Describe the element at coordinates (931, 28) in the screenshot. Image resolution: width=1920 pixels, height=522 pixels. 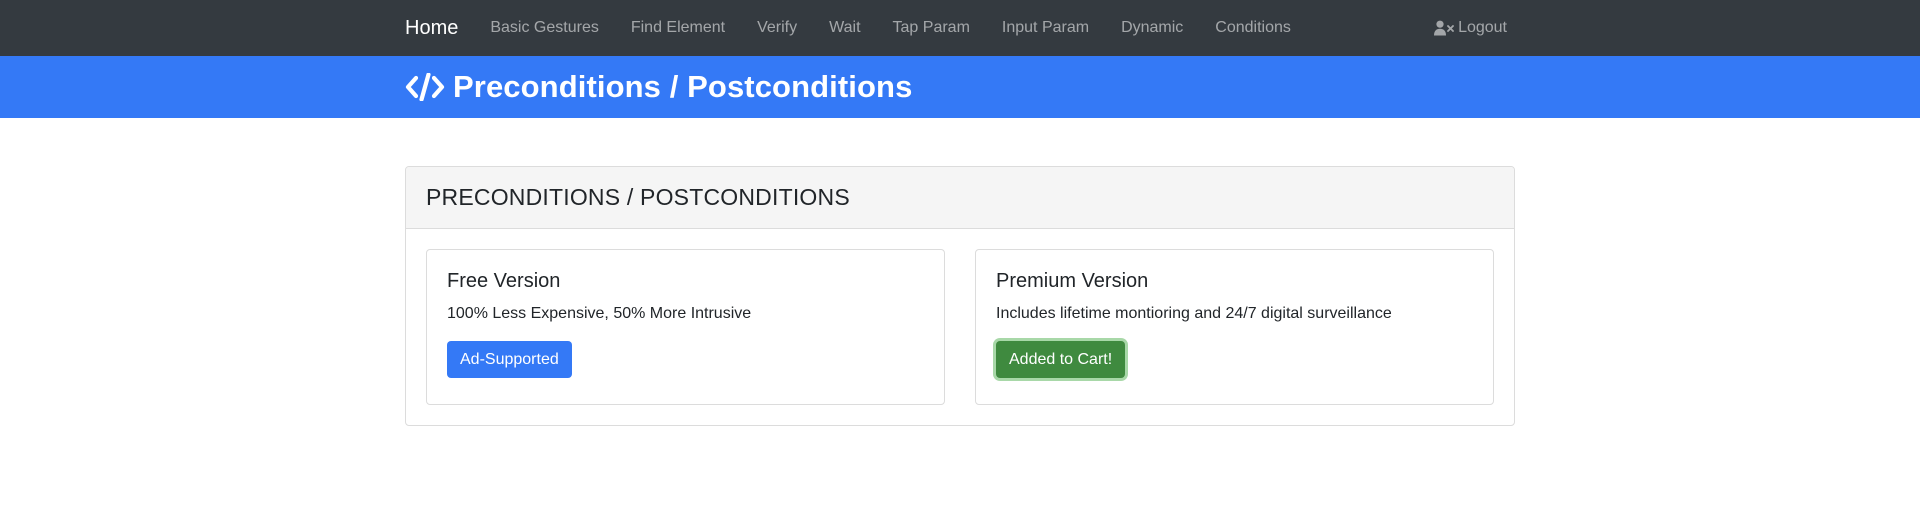
I see `nav-link-tap-param: Tap Param` at that location.